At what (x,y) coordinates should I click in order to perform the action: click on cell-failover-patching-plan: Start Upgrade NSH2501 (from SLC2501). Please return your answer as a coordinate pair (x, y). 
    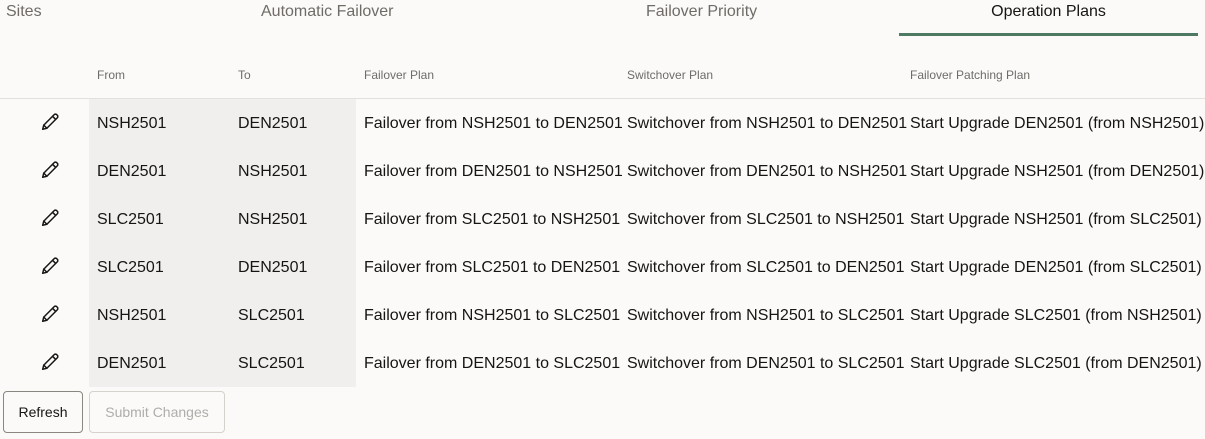
    Looking at the image, I should click on (1056, 219).